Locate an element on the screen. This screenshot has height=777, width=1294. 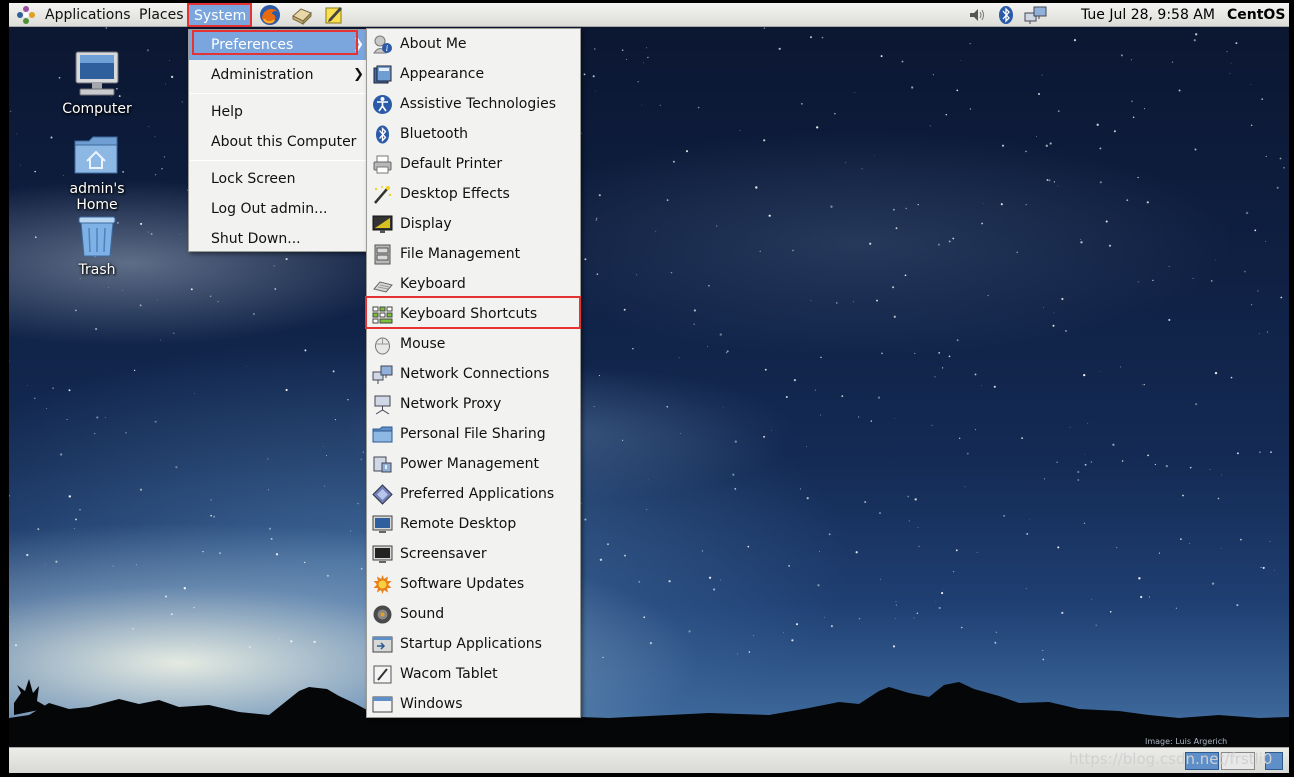
computer-icon is located at coordinates (97, 73).